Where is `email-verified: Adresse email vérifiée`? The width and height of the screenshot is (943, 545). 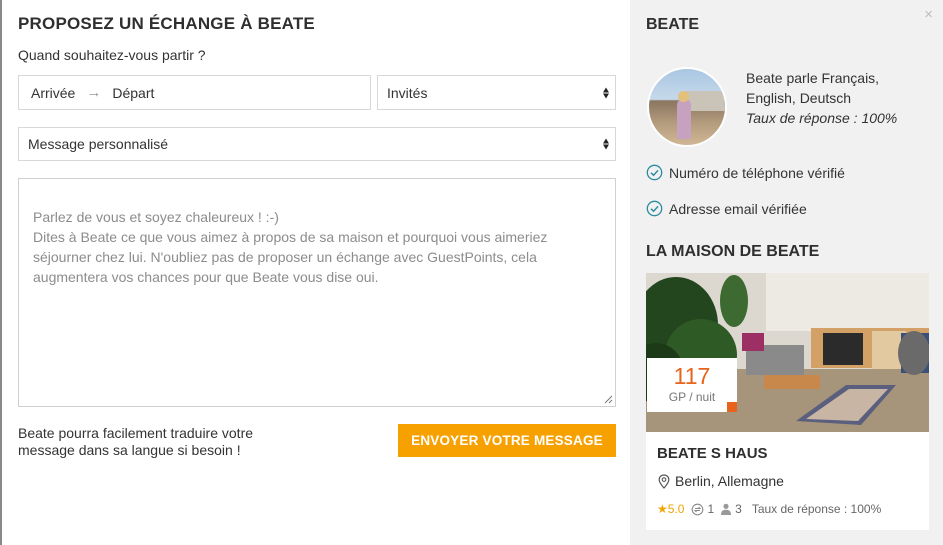 email-verified: Adresse email vérifiée is located at coordinates (726, 208).